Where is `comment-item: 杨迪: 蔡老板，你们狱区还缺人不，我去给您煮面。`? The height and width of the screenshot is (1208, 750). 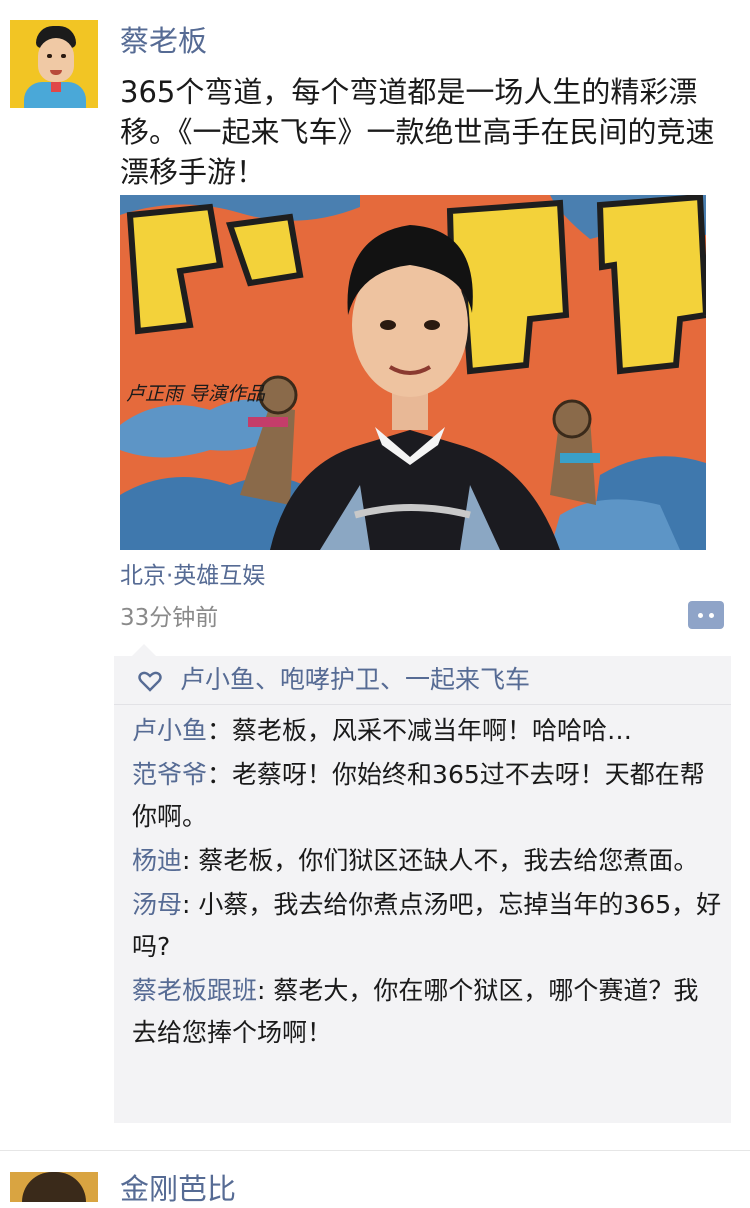 comment-item: 杨迪: 蔡老板，你们狱区还缺人不，我去给您煮面。 is located at coordinates (427, 861).